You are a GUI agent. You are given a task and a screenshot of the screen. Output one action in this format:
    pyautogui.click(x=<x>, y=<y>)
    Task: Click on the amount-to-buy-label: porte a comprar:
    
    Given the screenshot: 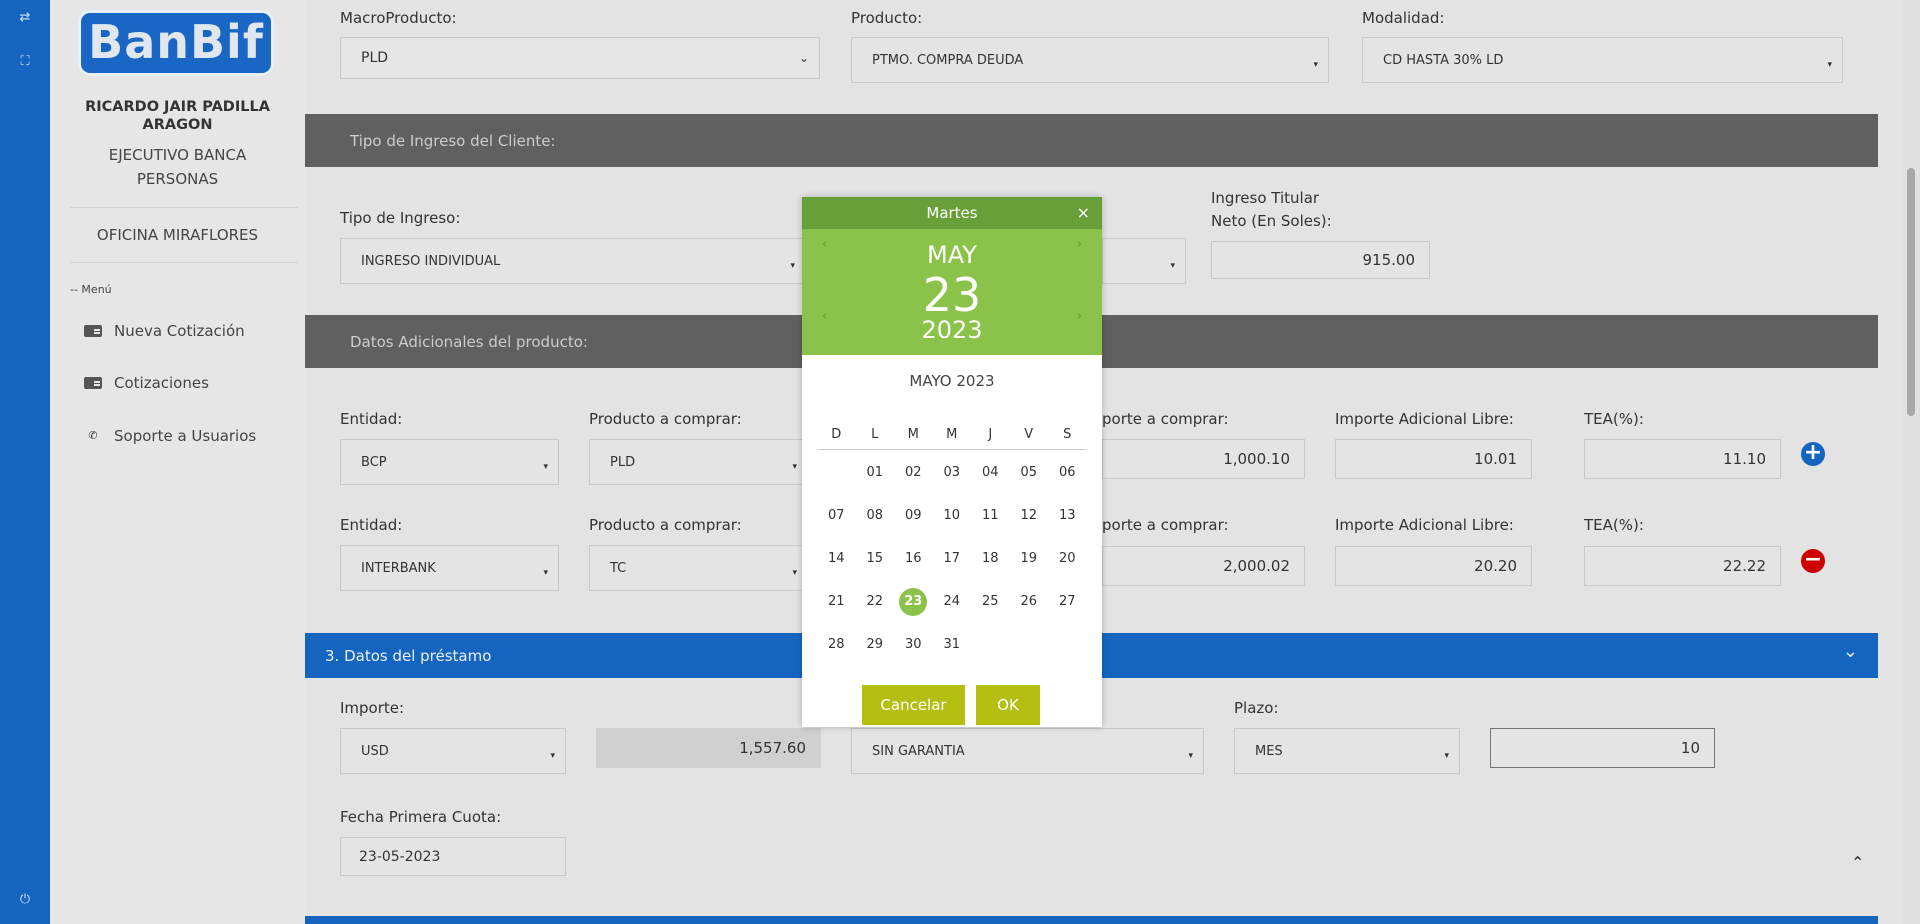 What is the action you would take?
    pyautogui.click(x=1165, y=525)
    